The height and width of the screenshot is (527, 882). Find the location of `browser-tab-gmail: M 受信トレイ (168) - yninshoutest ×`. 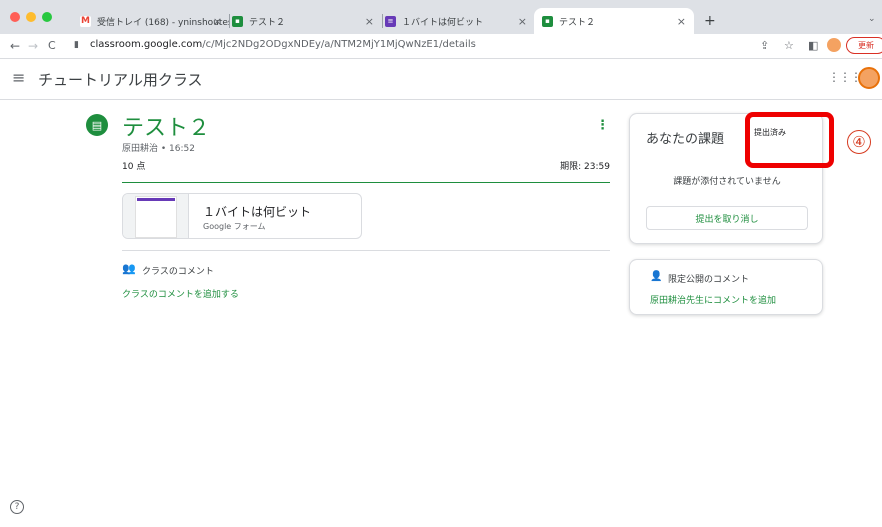

browser-tab-gmail: M 受信トレイ (168) - yninshoutest × is located at coordinates (155, 21).